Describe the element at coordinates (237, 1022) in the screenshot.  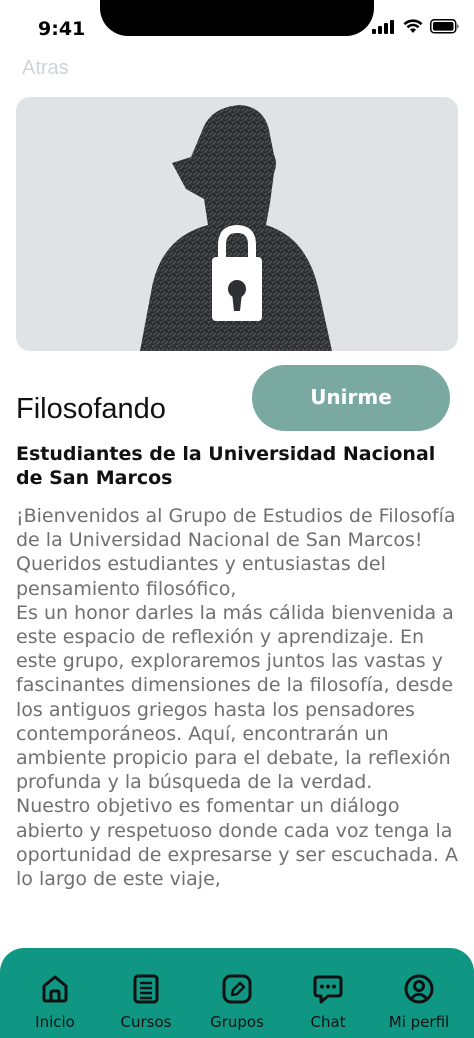
I see `tab-label: Grupos` at that location.